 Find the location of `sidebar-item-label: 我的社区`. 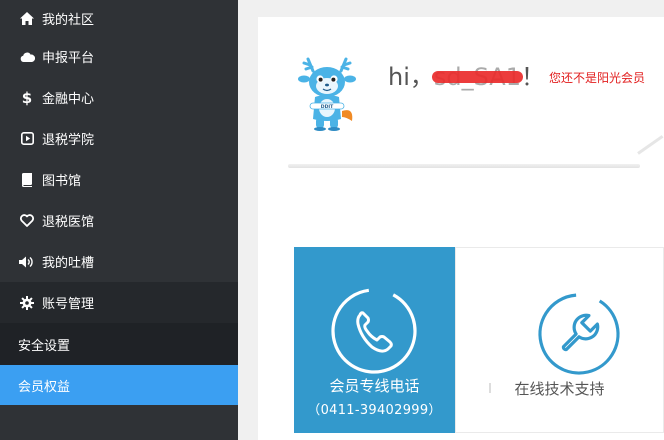

sidebar-item-label: 我的社区 is located at coordinates (68, 20).